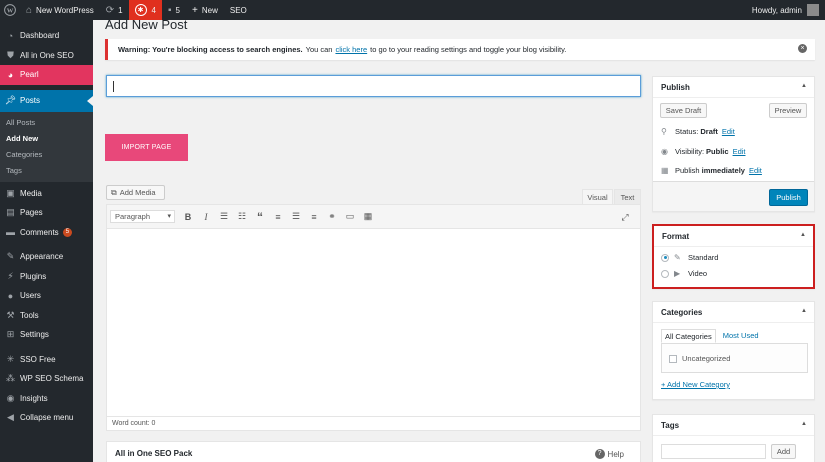  I want to click on menu-label: WP SEO Schema, so click(52, 379).